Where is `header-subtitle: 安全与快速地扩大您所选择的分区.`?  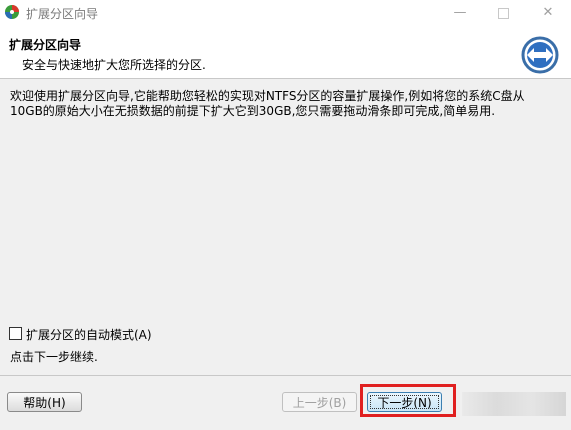
header-subtitle: 安全与快速地扩大您所选择的分区. is located at coordinates (114, 65).